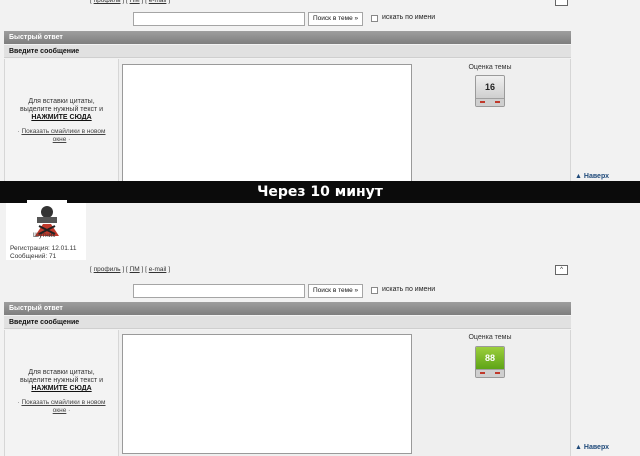  What do you see at coordinates (287, 51) in the screenshot?
I see `message-subheader: Введите сообщение` at bounding box center [287, 51].